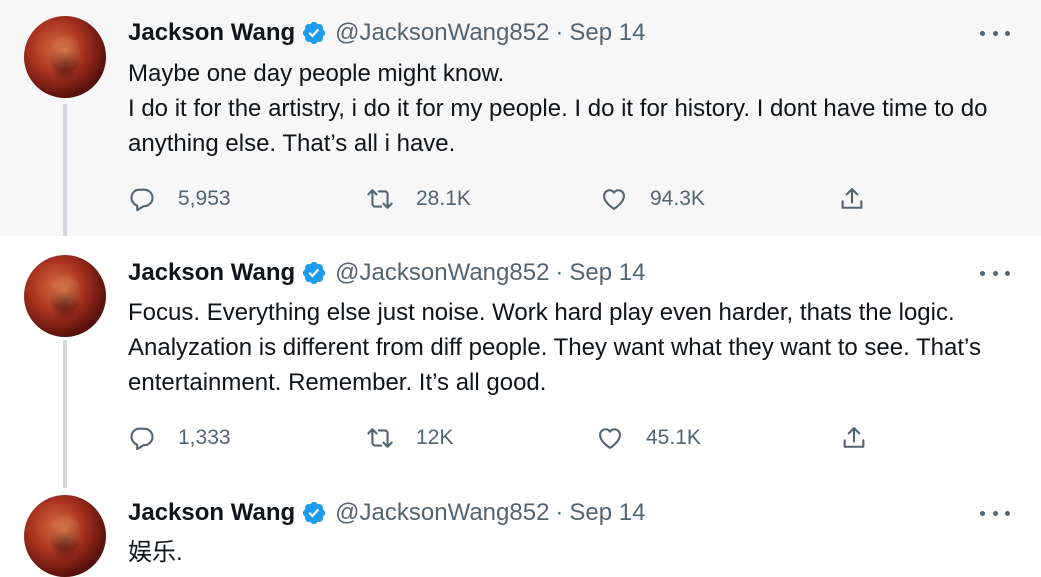 This screenshot has width=1041, height=577. Describe the element at coordinates (204, 437) in the screenshot. I see `reply-count: 1,333` at that location.